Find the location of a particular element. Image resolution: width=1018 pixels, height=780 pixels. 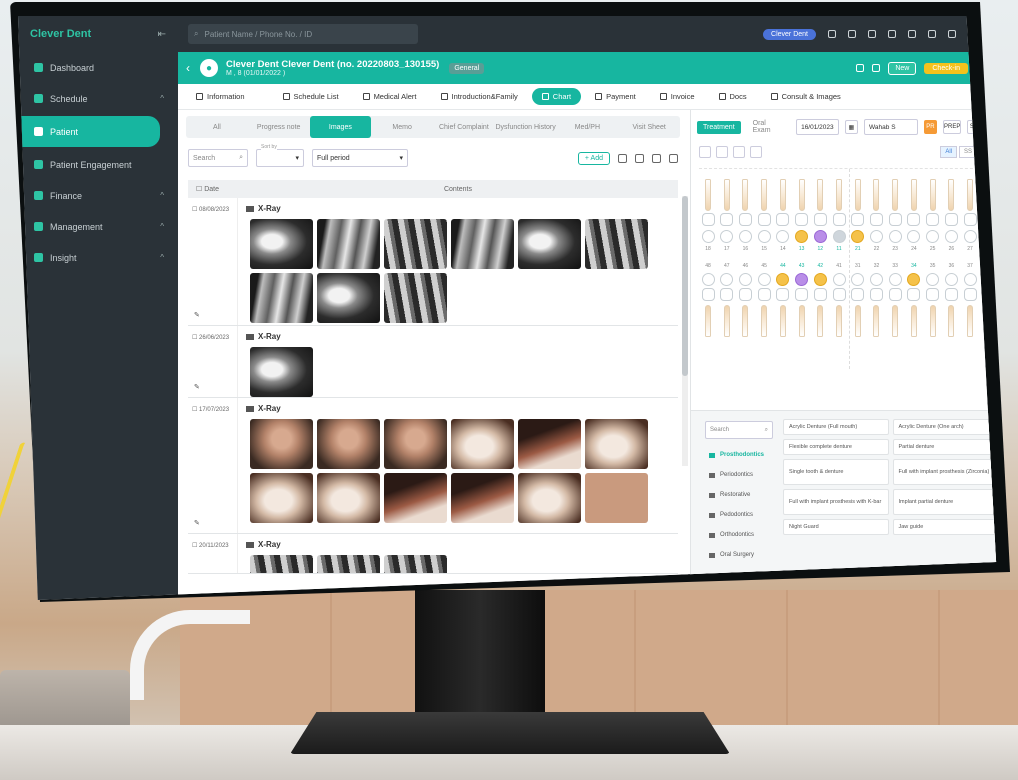

settings-icon is located at coordinates (852, 34).